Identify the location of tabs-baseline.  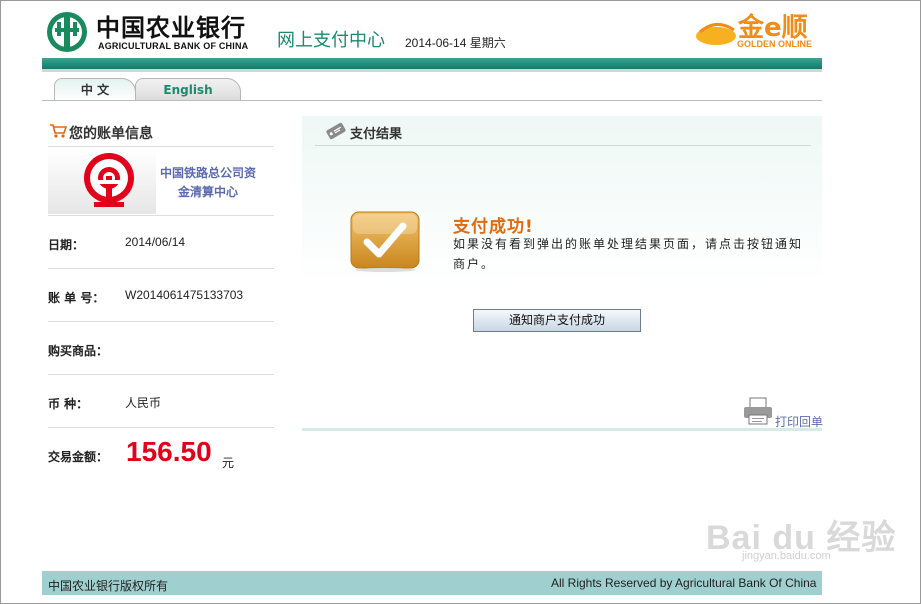
(432, 100).